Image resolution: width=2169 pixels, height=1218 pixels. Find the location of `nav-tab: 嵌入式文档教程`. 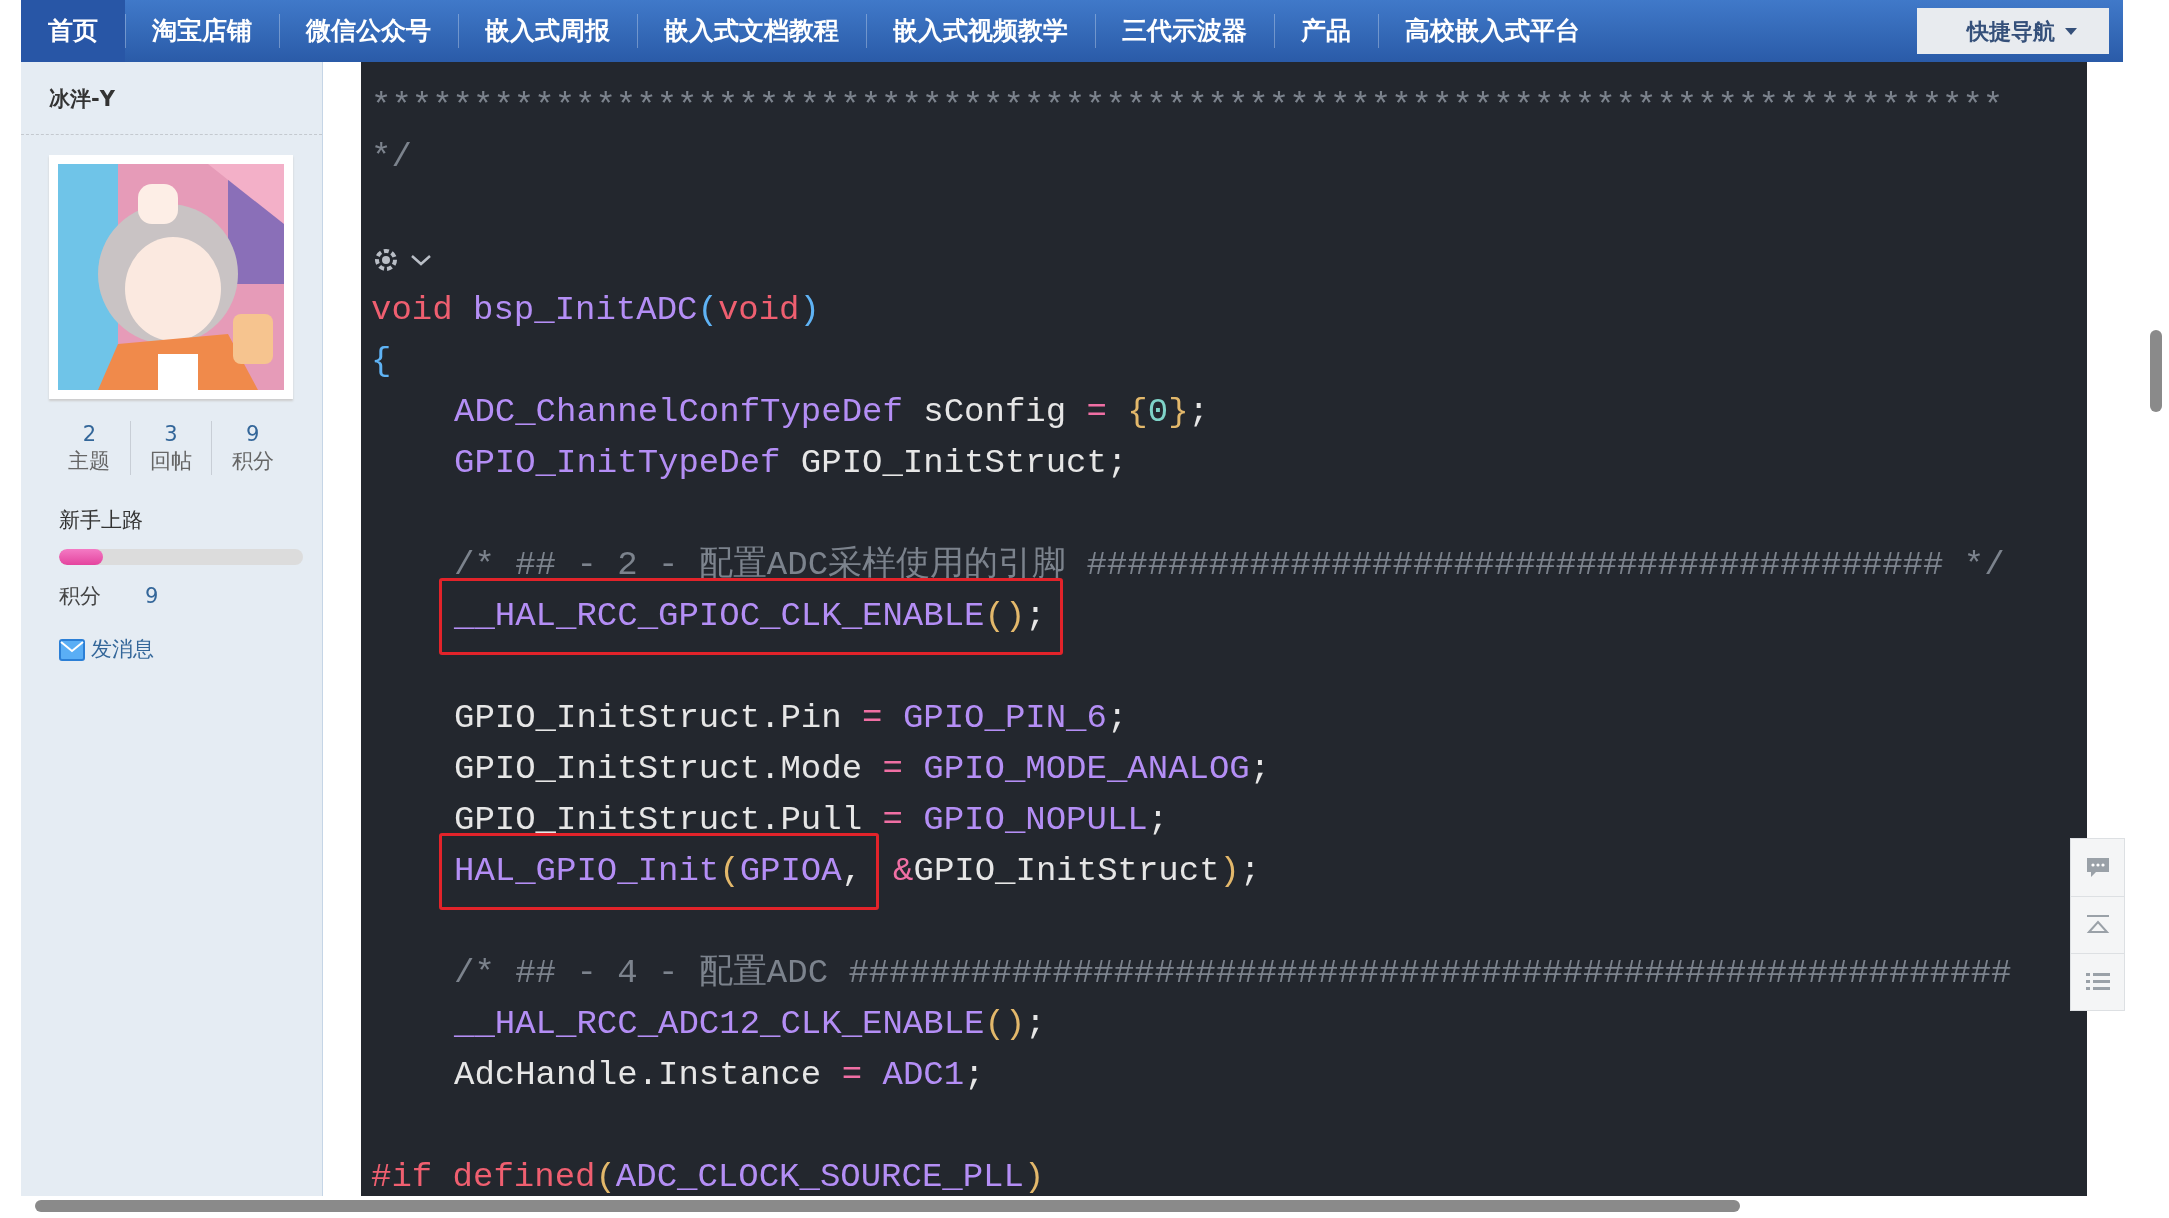

nav-tab: 嵌入式文档教程 is located at coordinates (751, 31).